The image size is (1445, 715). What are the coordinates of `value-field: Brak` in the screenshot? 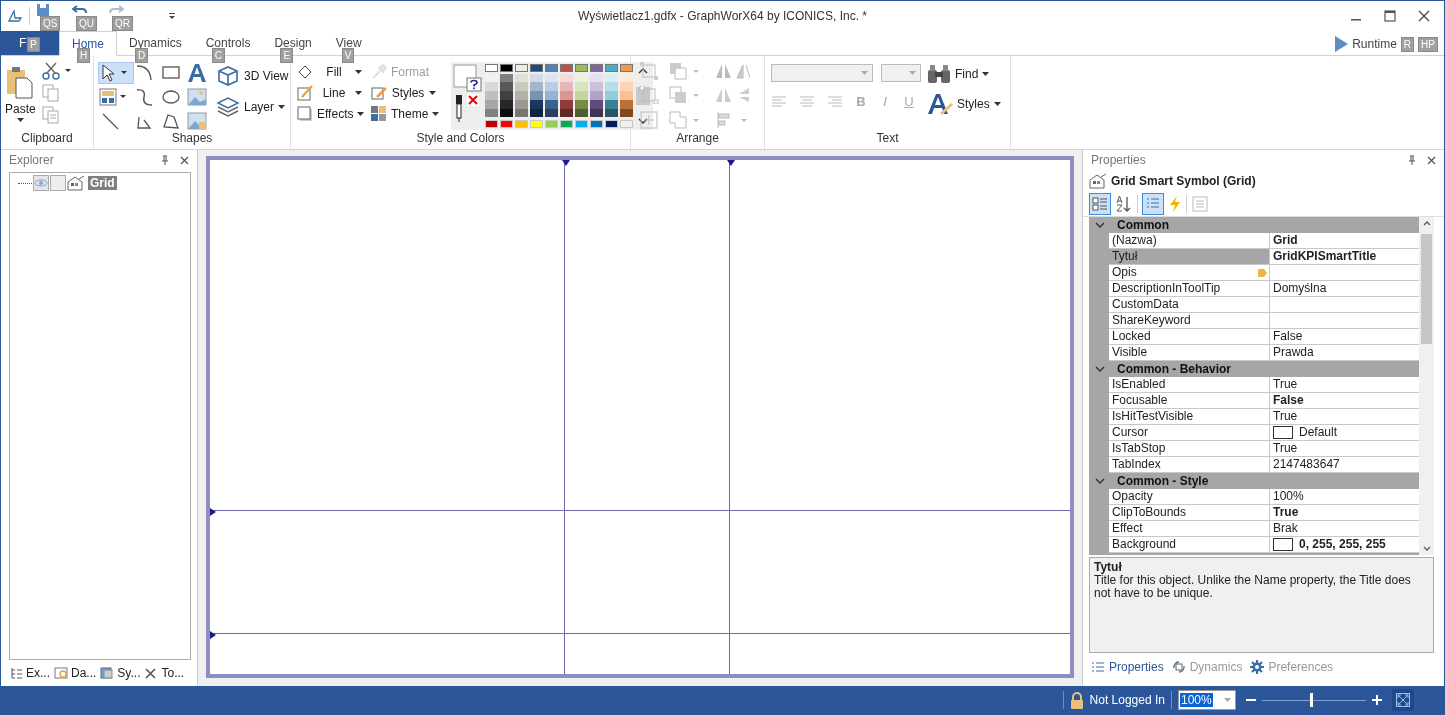 It's located at (1344, 528).